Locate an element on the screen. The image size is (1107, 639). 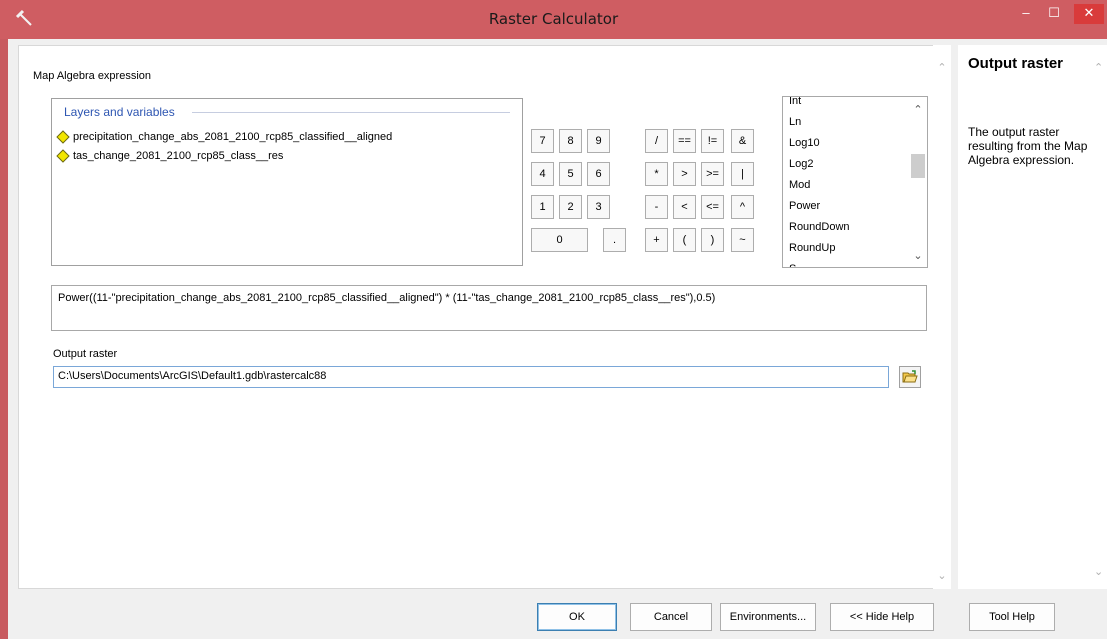
key-less: < is located at coordinates (684, 207).